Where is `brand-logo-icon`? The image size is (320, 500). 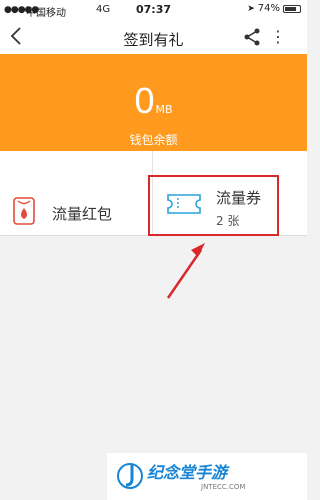 brand-logo-icon is located at coordinates (130, 476).